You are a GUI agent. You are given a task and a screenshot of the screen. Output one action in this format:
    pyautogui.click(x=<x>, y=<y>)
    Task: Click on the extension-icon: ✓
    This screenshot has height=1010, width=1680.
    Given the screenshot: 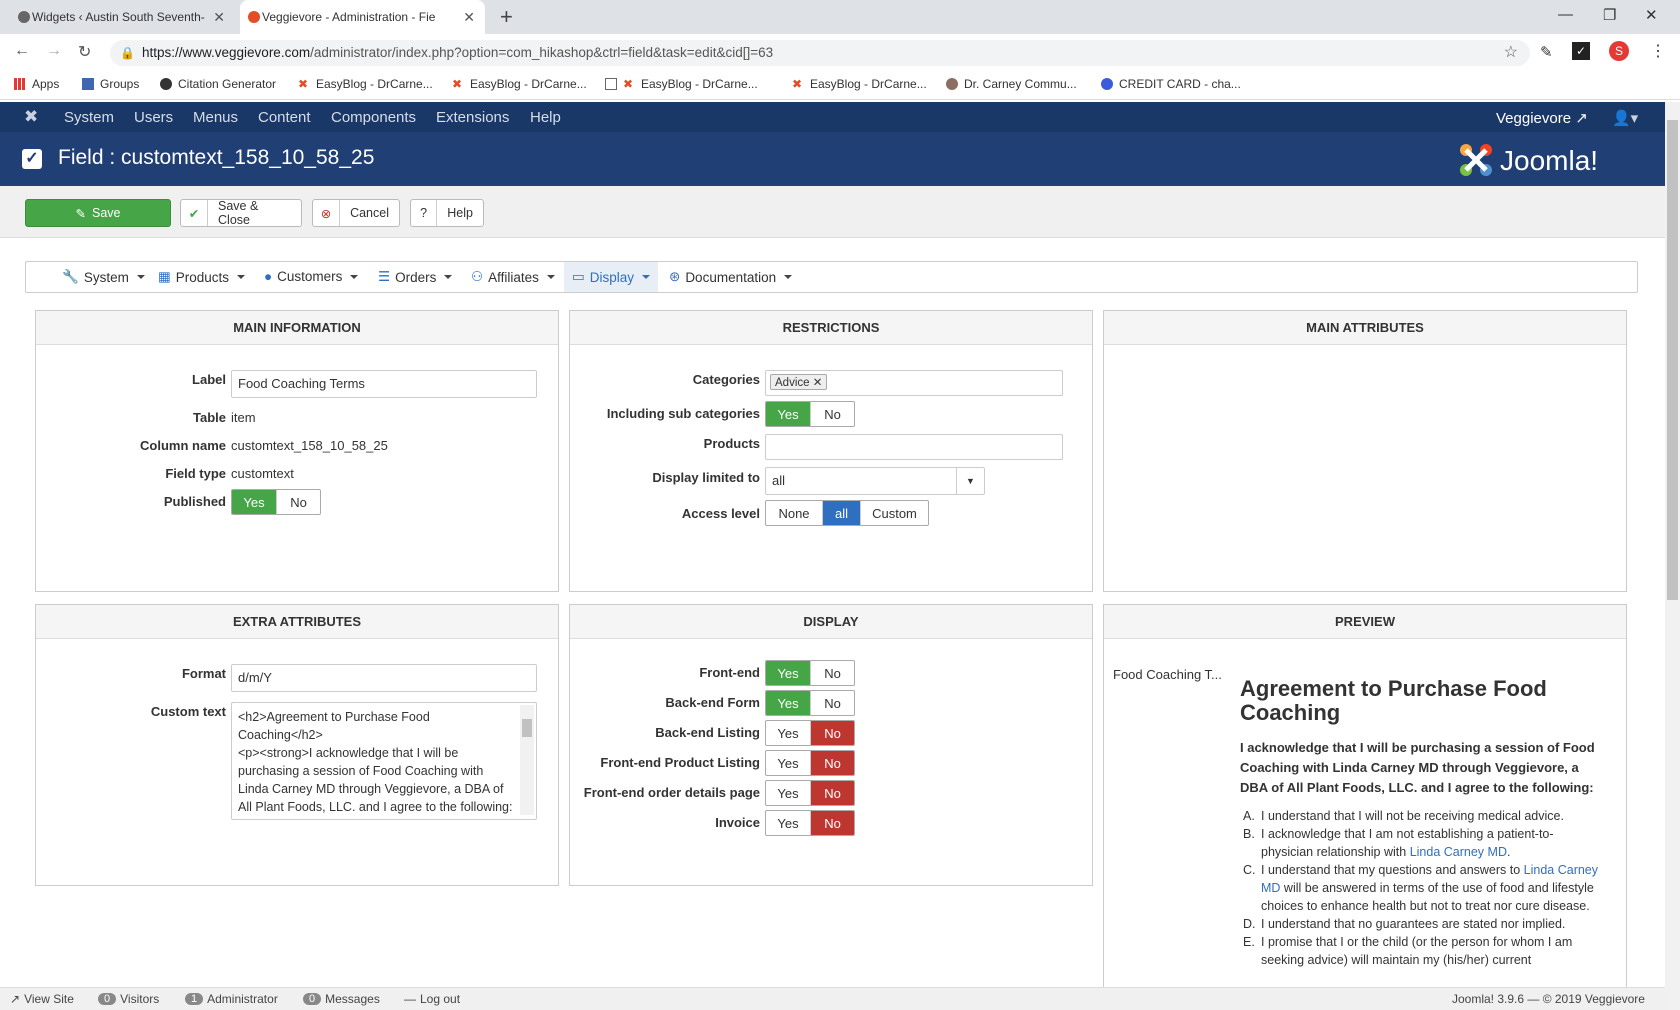 What is the action you would take?
    pyautogui.click(x=1581, y=51)
    